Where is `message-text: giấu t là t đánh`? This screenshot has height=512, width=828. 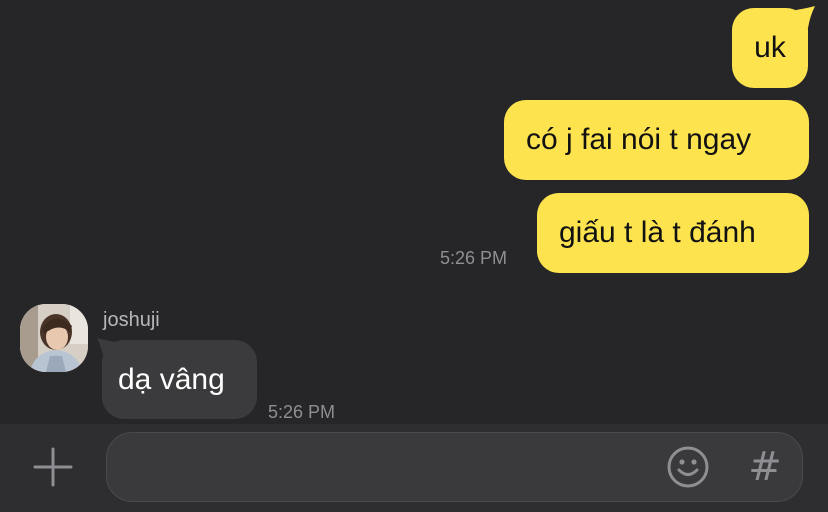 message-text: giấu t là t đánh is located at coordinates (657, 232).